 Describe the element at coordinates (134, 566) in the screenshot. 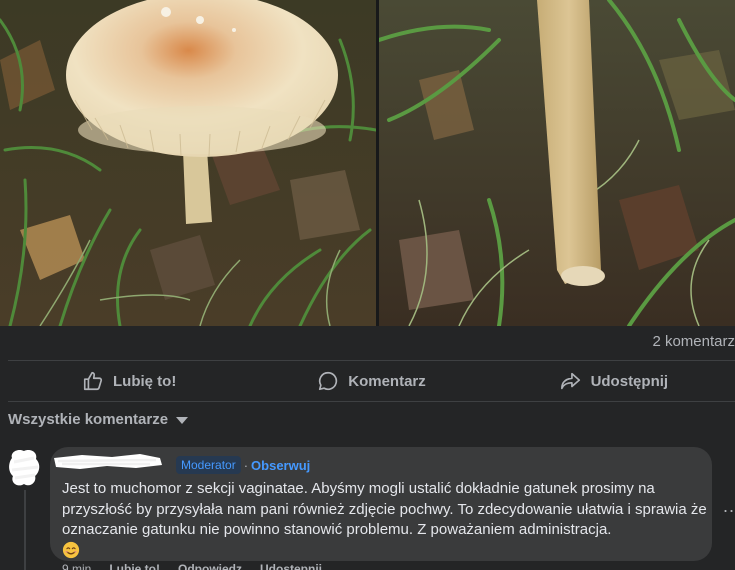

I see `comment-like-link: Lubię to!` at that location.